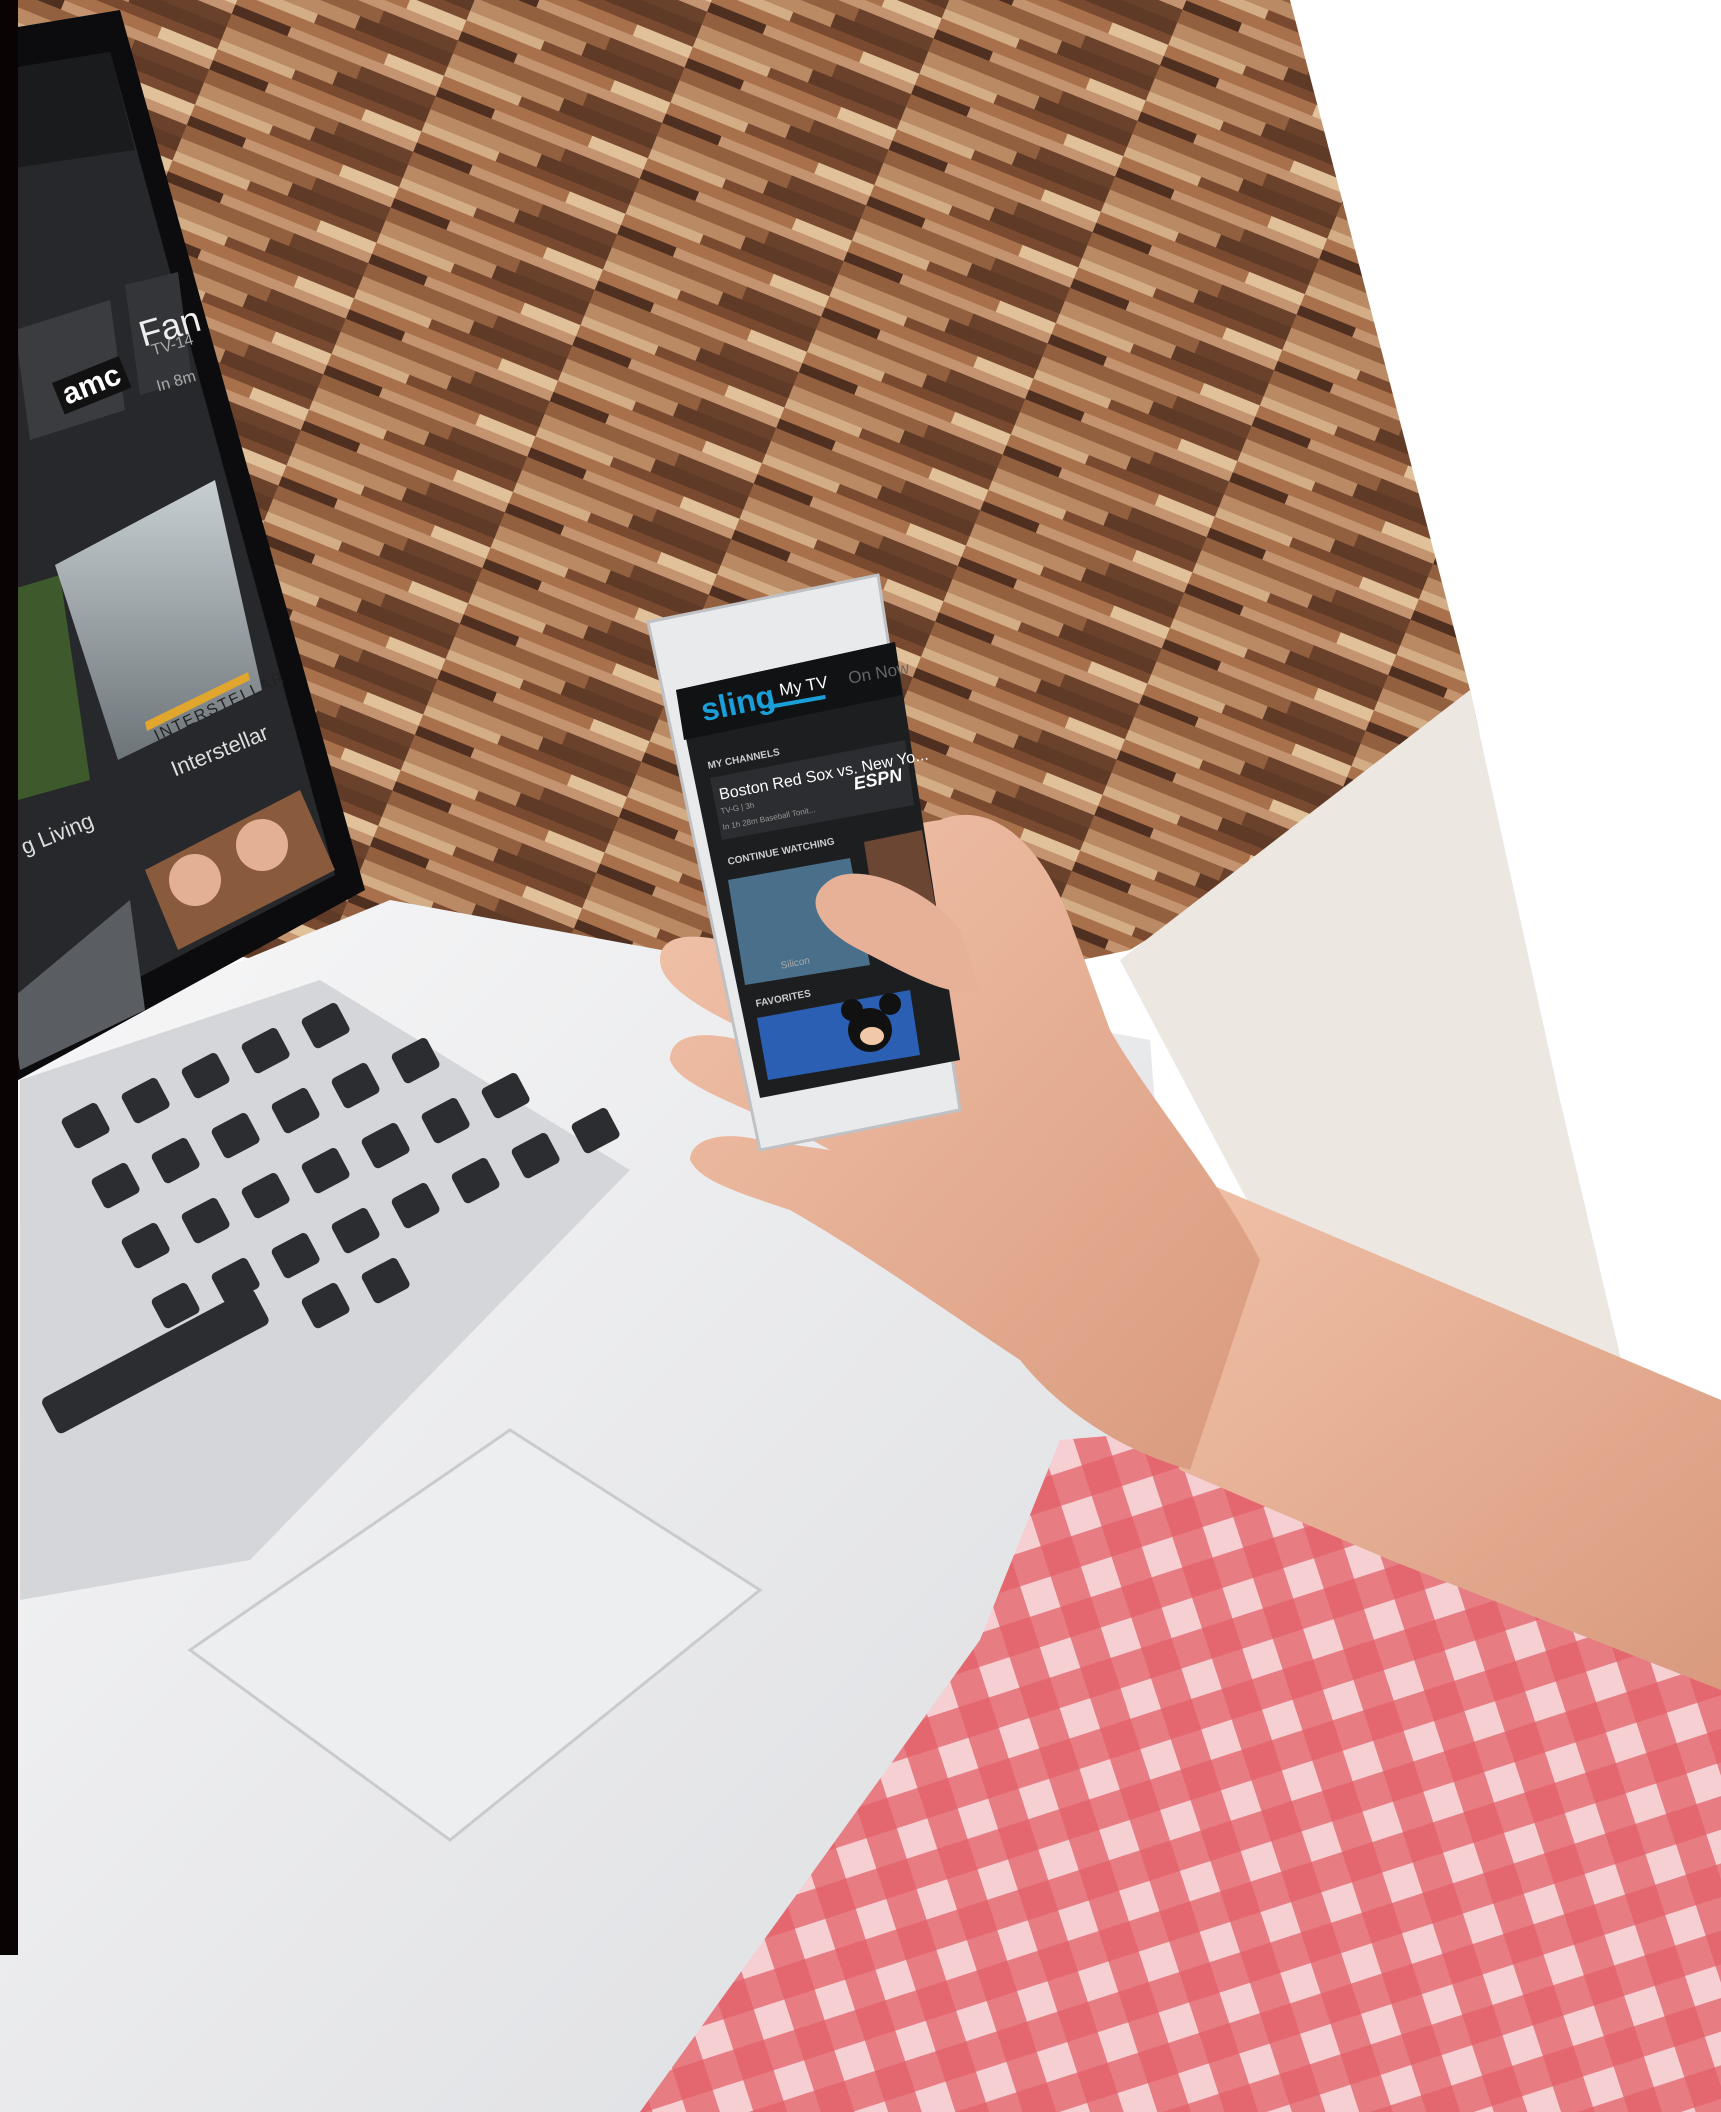 The height and width of the screenshot is (2112, 1721). I want to click on tab-my-tv: My TV, so click(803, 686).